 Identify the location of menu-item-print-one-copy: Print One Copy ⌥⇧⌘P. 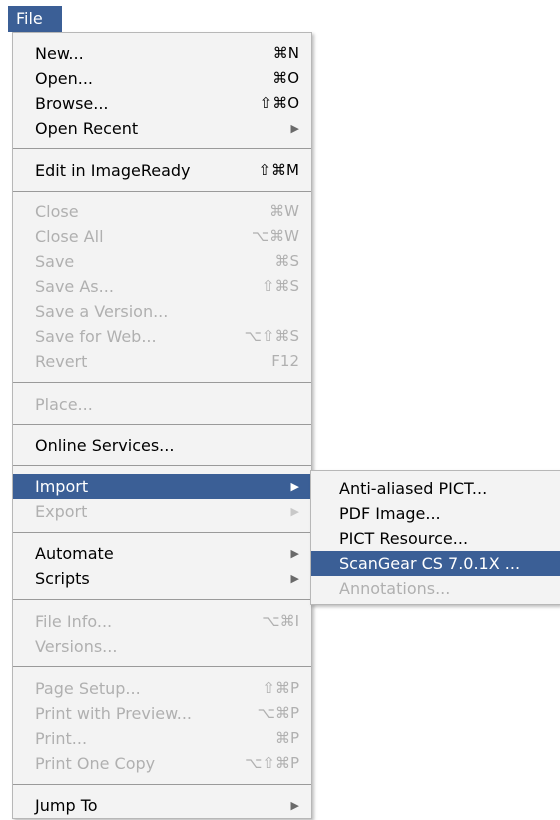
(162, 763).